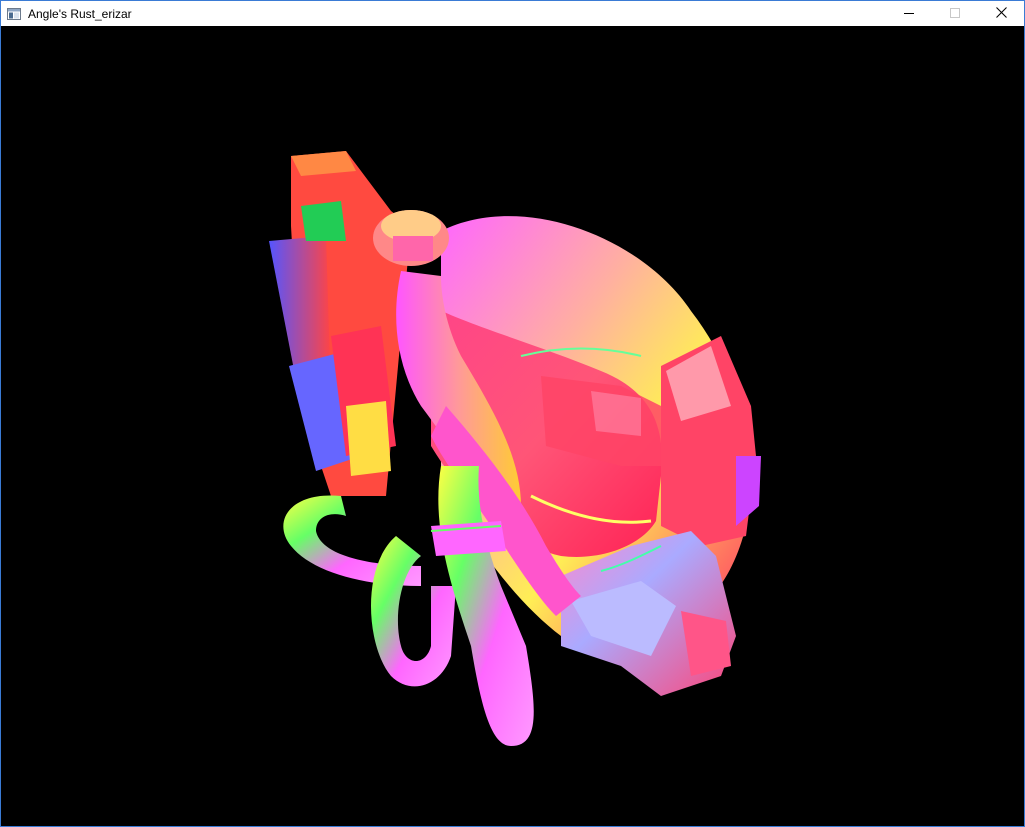  I want to click on maximize-icon, so click(955, 14).